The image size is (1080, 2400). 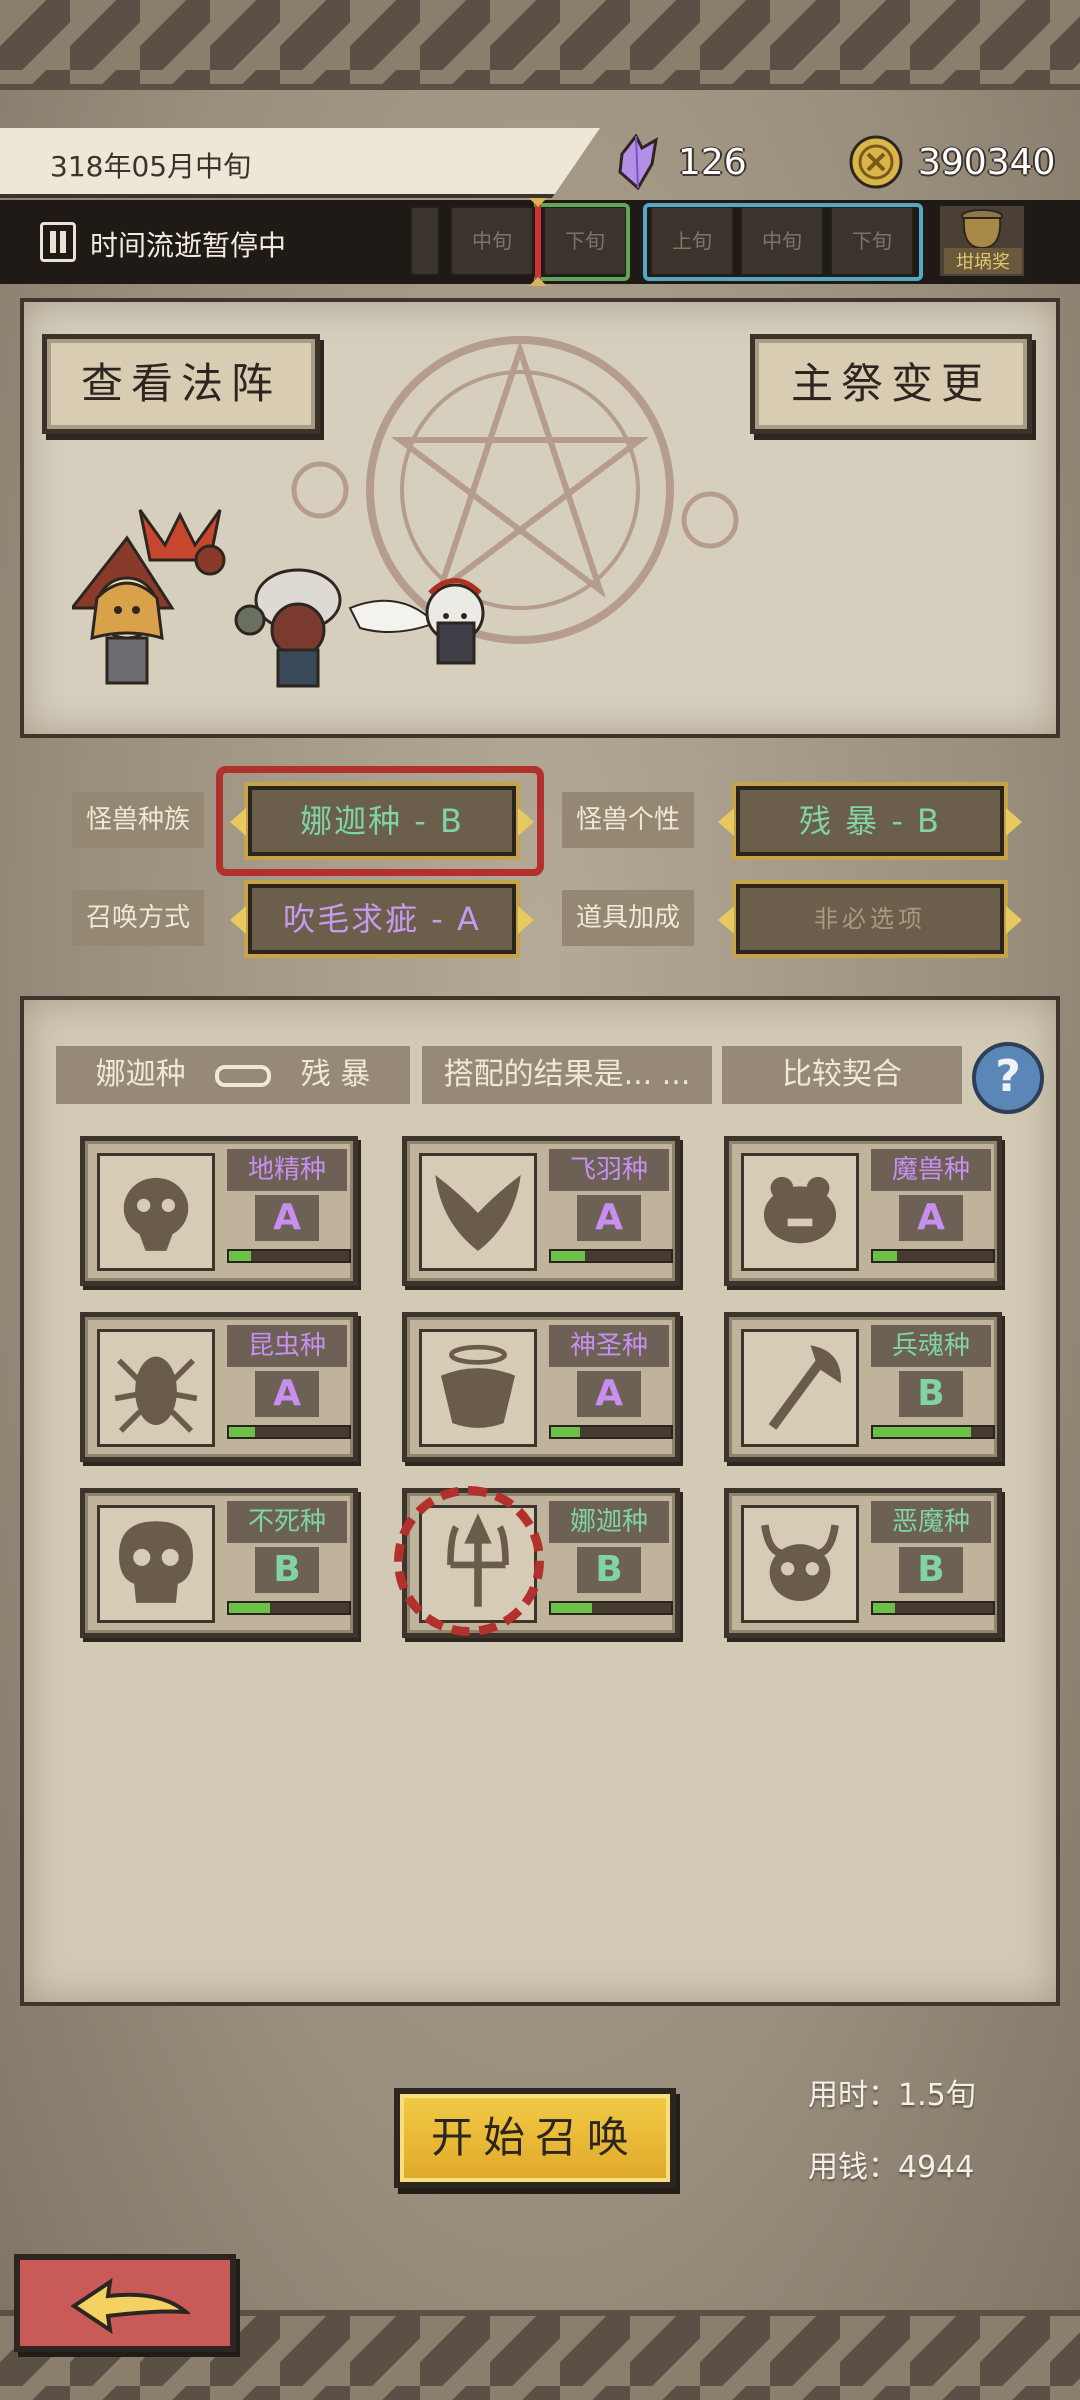 I want to click on method-selector: 吹毛求疵 - A, so click(x=382, y=919).